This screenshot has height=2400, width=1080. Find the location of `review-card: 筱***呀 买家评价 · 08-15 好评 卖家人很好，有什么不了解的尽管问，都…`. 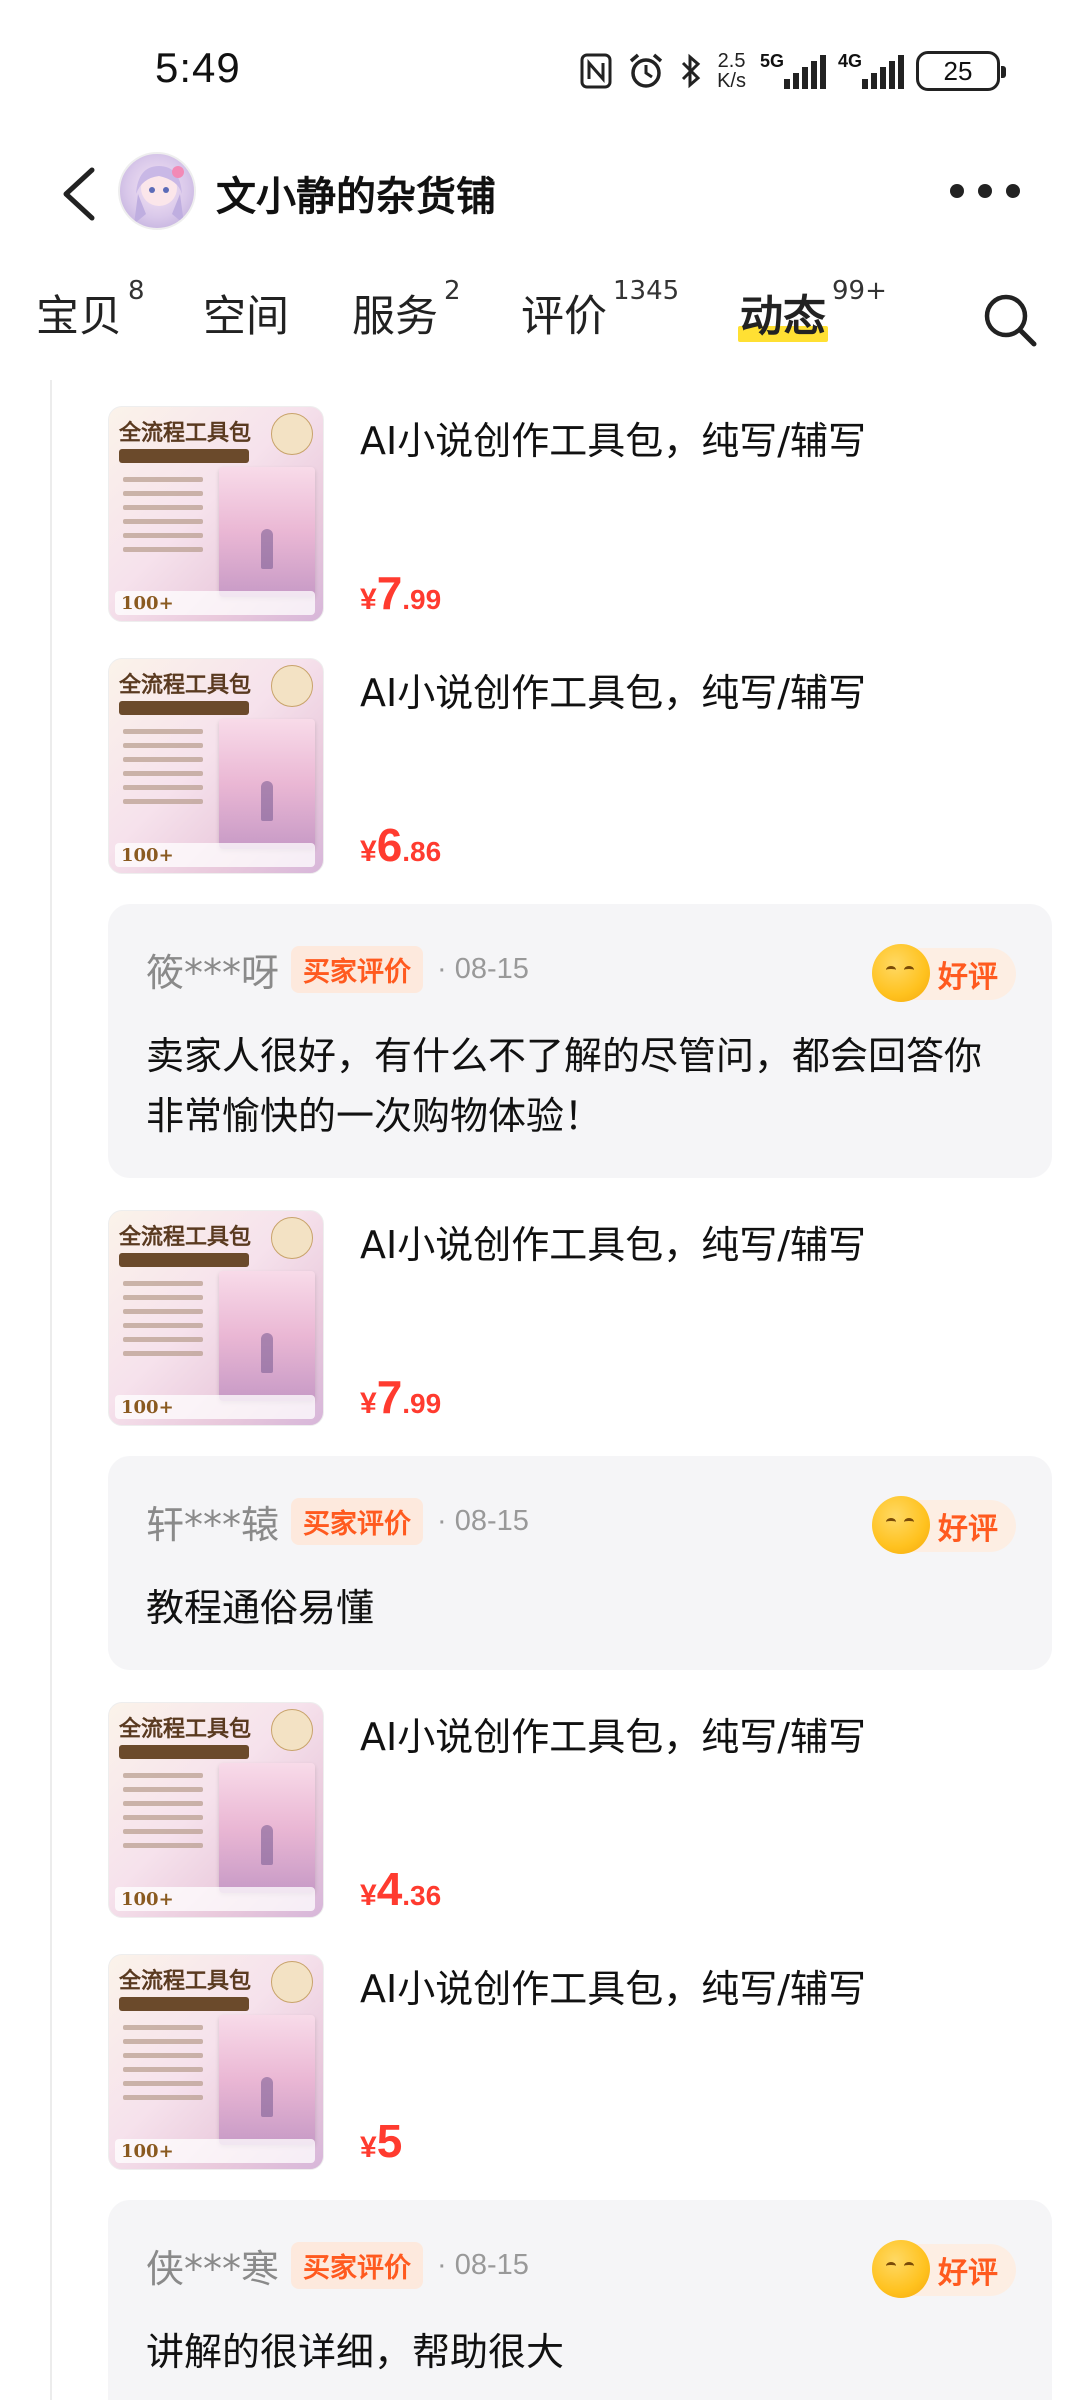

review-card: 筱***呀 买家评价 · 08-15 好评 卖家人很好，有什么不了解的尽管问，都… is located at coordinates (580, 1041).